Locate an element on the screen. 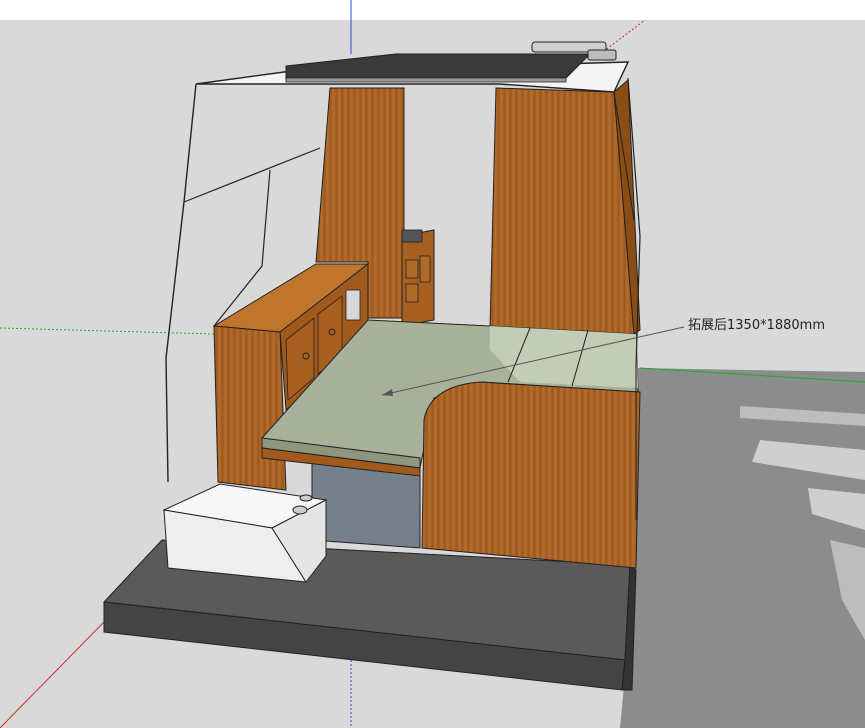  stove-top is located at coordinates (412, 236).